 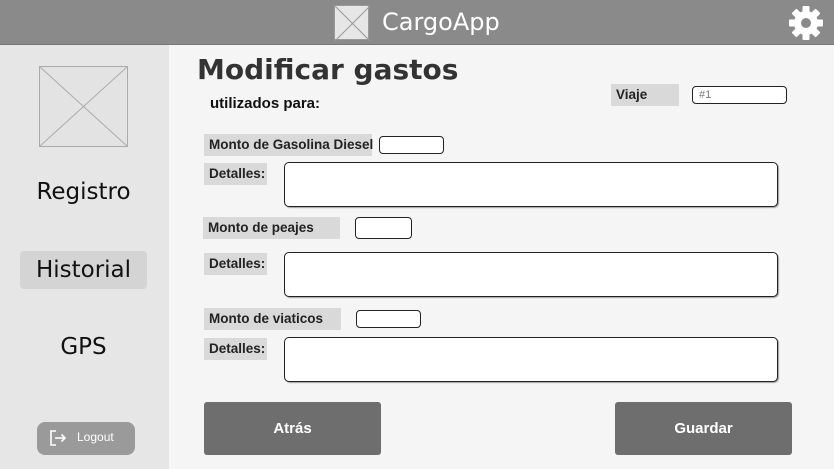 What do you see at coordinates (411, 145) in the screenshot?
I see `diesel-amount-input` at bounding box center [411, 145].